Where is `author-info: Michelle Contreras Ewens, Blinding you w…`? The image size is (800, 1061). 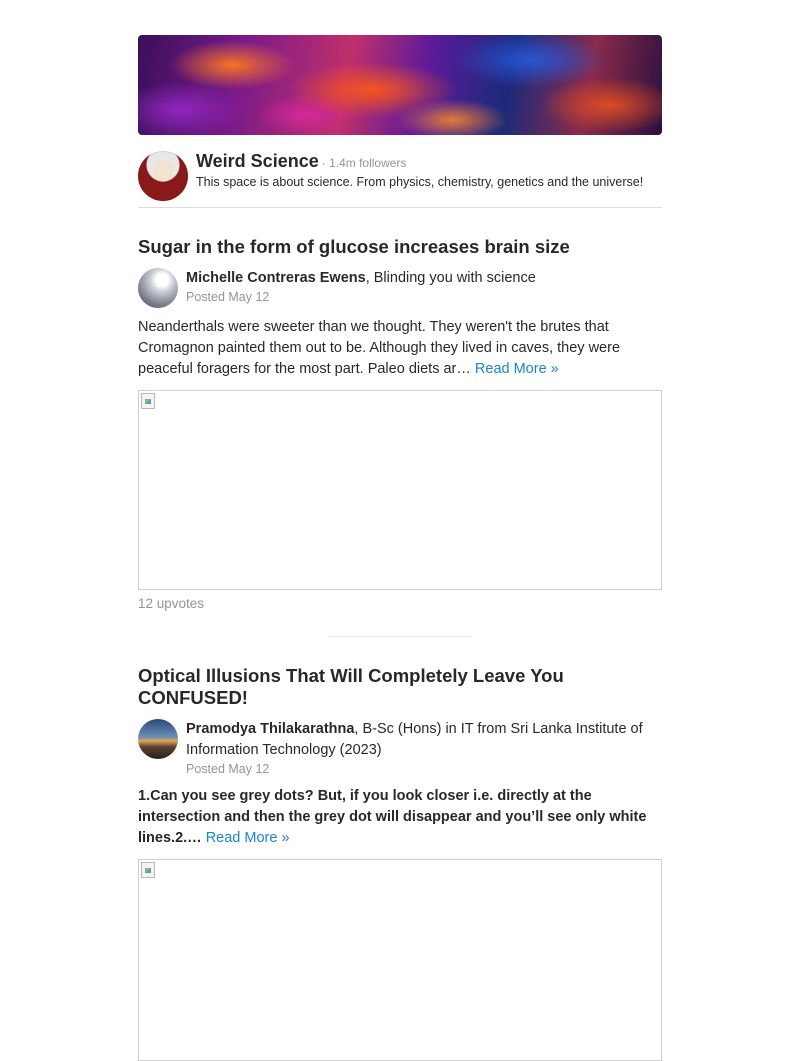
author-info: Michelle Contreras Ewens, Blinding you w… is located at coordinates (424, 288).